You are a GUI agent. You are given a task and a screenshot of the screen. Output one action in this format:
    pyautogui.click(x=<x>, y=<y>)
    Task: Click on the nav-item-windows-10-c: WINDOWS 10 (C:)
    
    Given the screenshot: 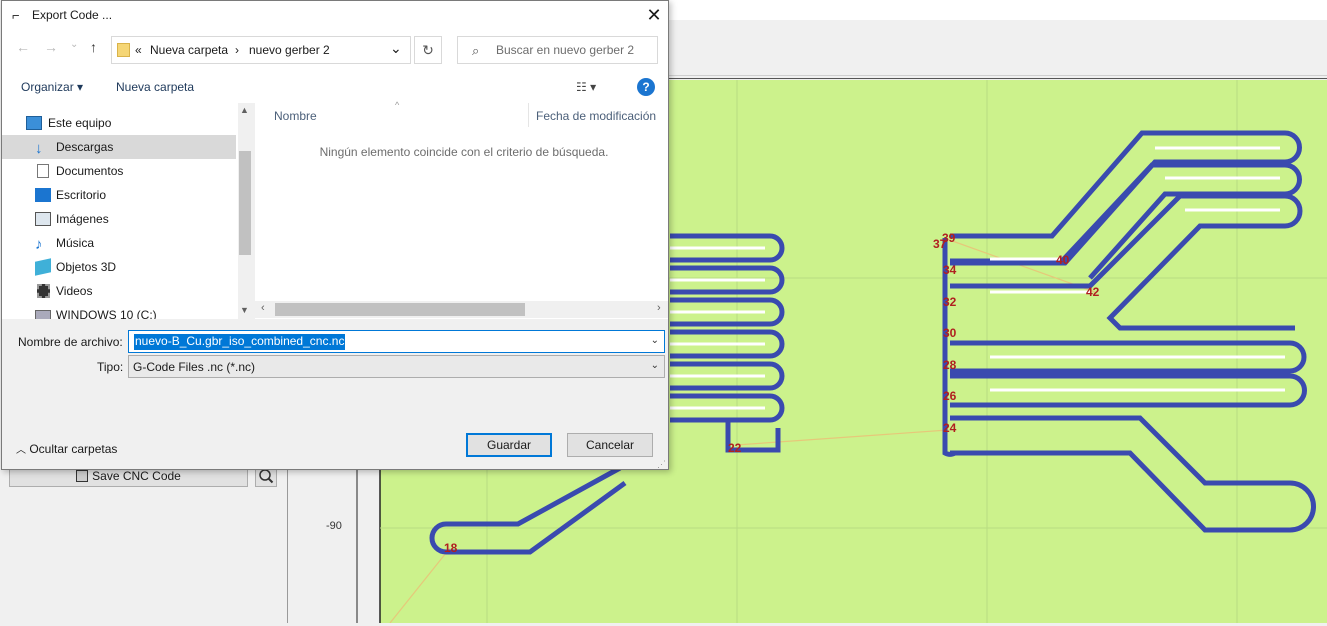 What is the action you would take?
    pyautogui.click(x=119, y=311)
    